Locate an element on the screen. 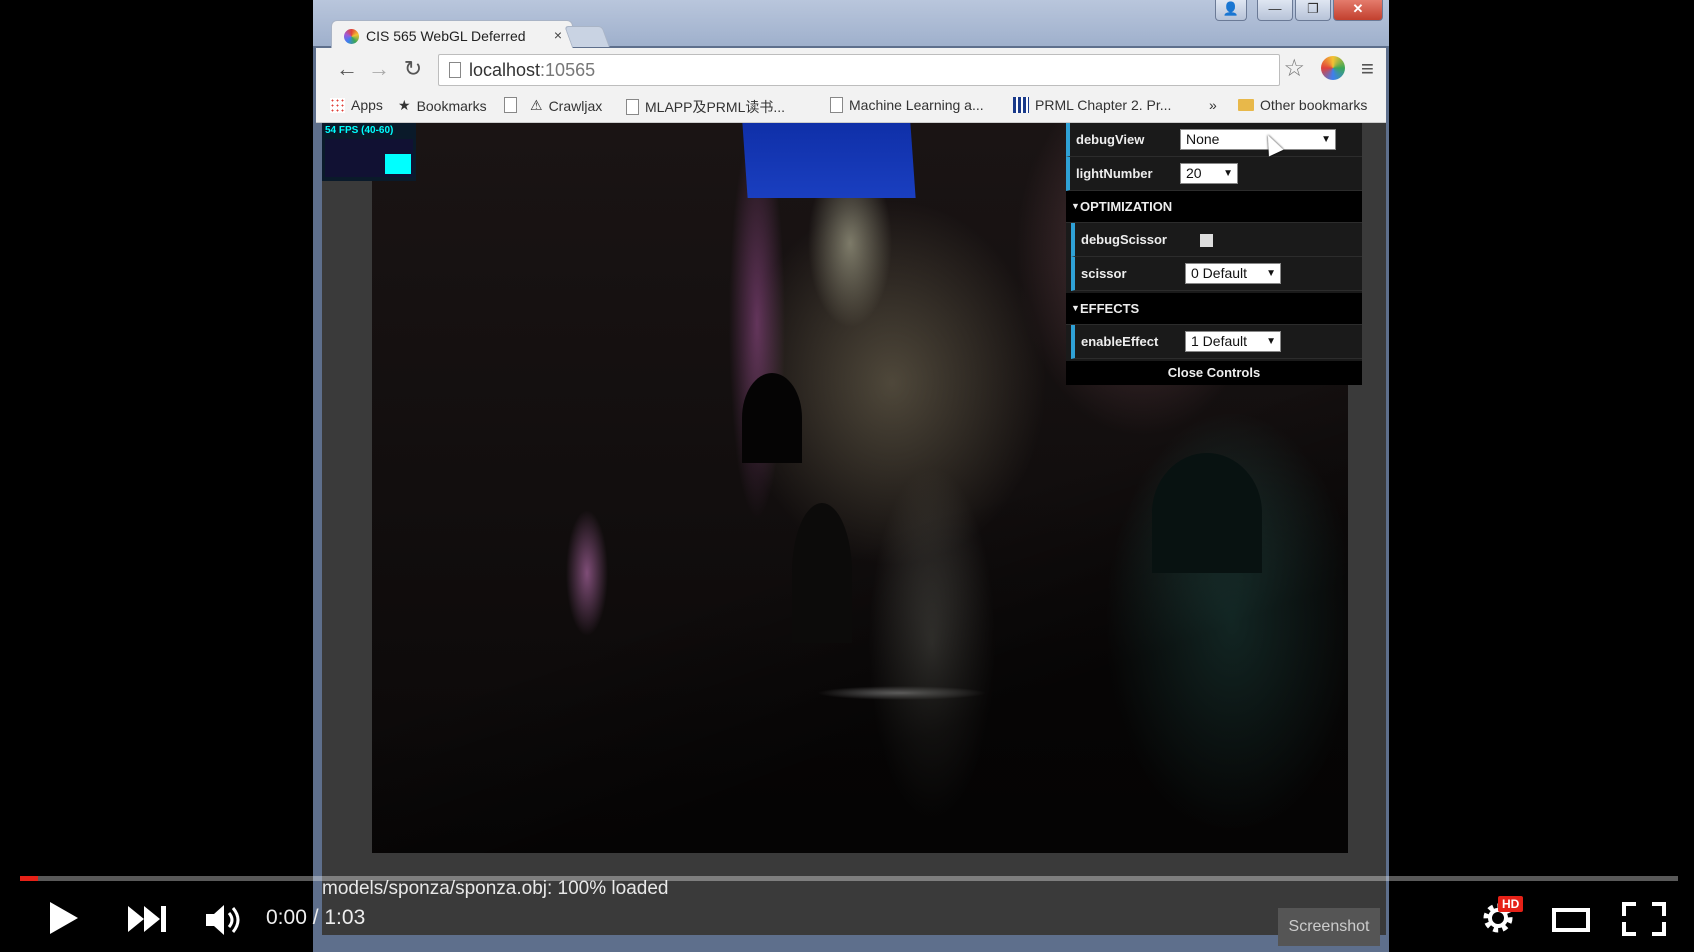  fps-graph is located at coordinates (369, 158).